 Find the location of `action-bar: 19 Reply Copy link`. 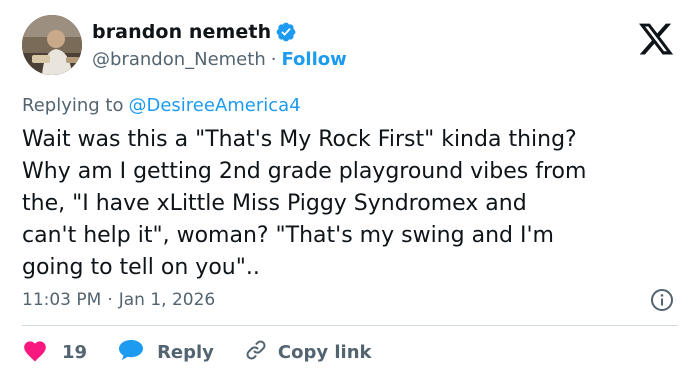

action-bar: 19 Reply Copy link is located at coordinates (197, 352).